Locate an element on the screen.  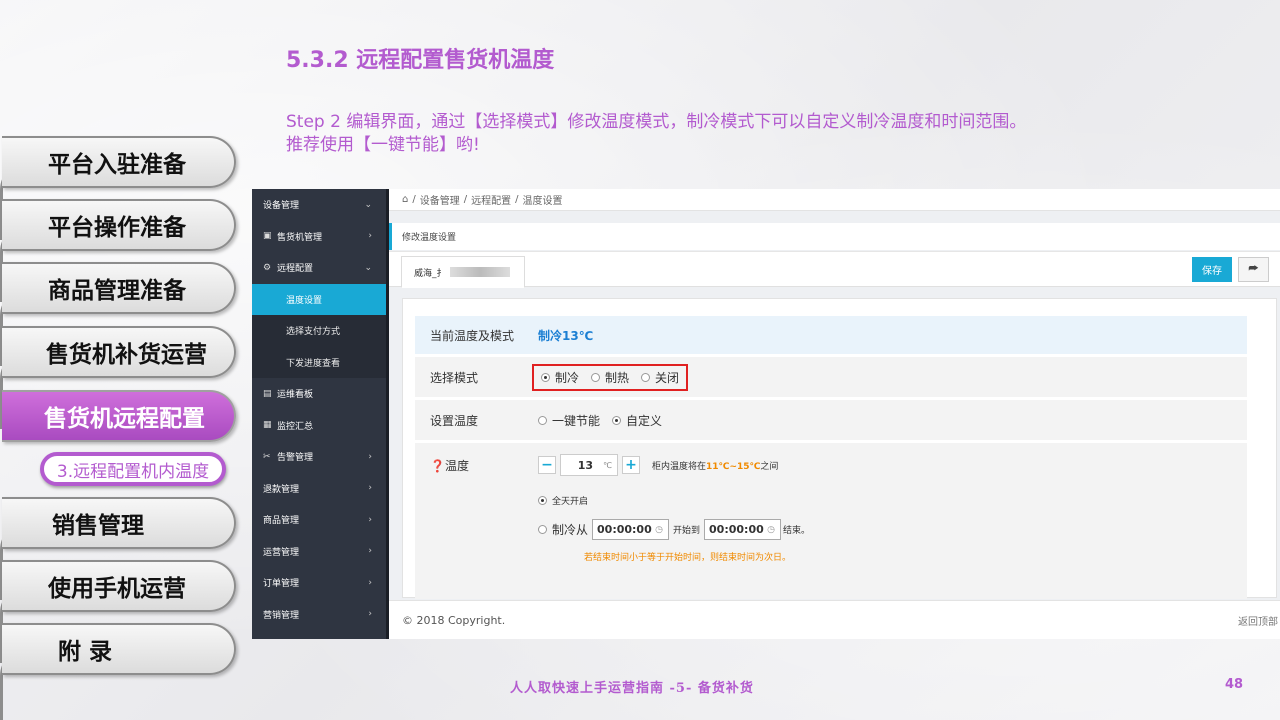
cool-range-radio: 制冷从 is located at coordinates (563, 529).